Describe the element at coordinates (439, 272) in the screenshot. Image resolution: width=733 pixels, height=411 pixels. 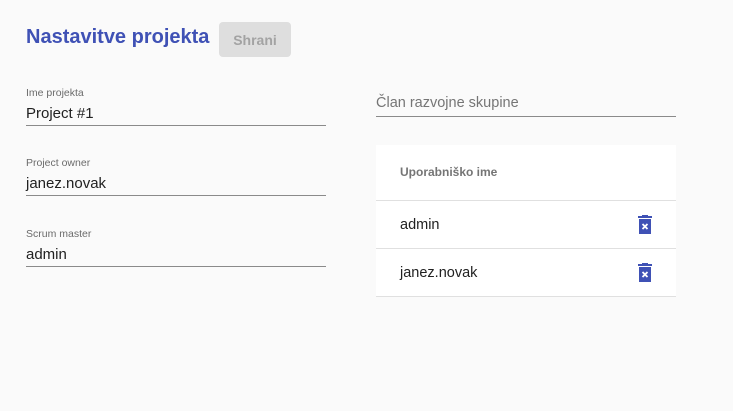
I see `username-cell: janez.novak` at that location.